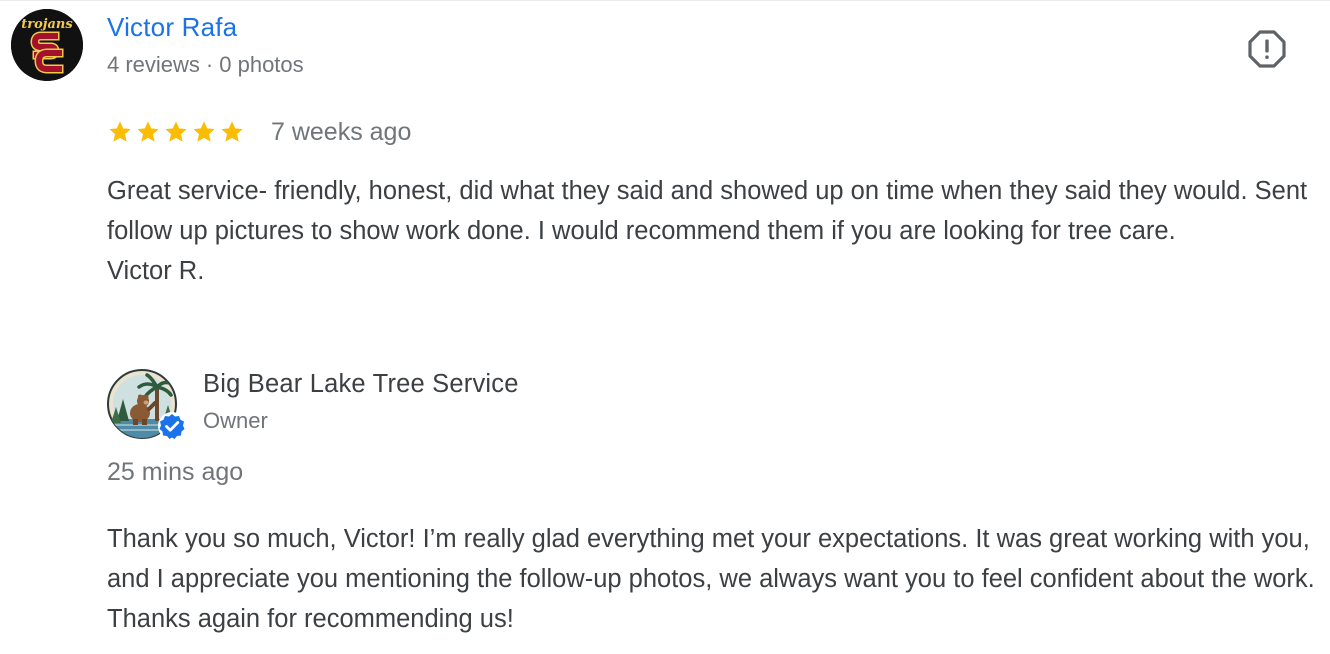 This screenshot has height=654, width=1330. I want to click on owner-name: Big Bear Lake Tree Service, so click(361, 384).